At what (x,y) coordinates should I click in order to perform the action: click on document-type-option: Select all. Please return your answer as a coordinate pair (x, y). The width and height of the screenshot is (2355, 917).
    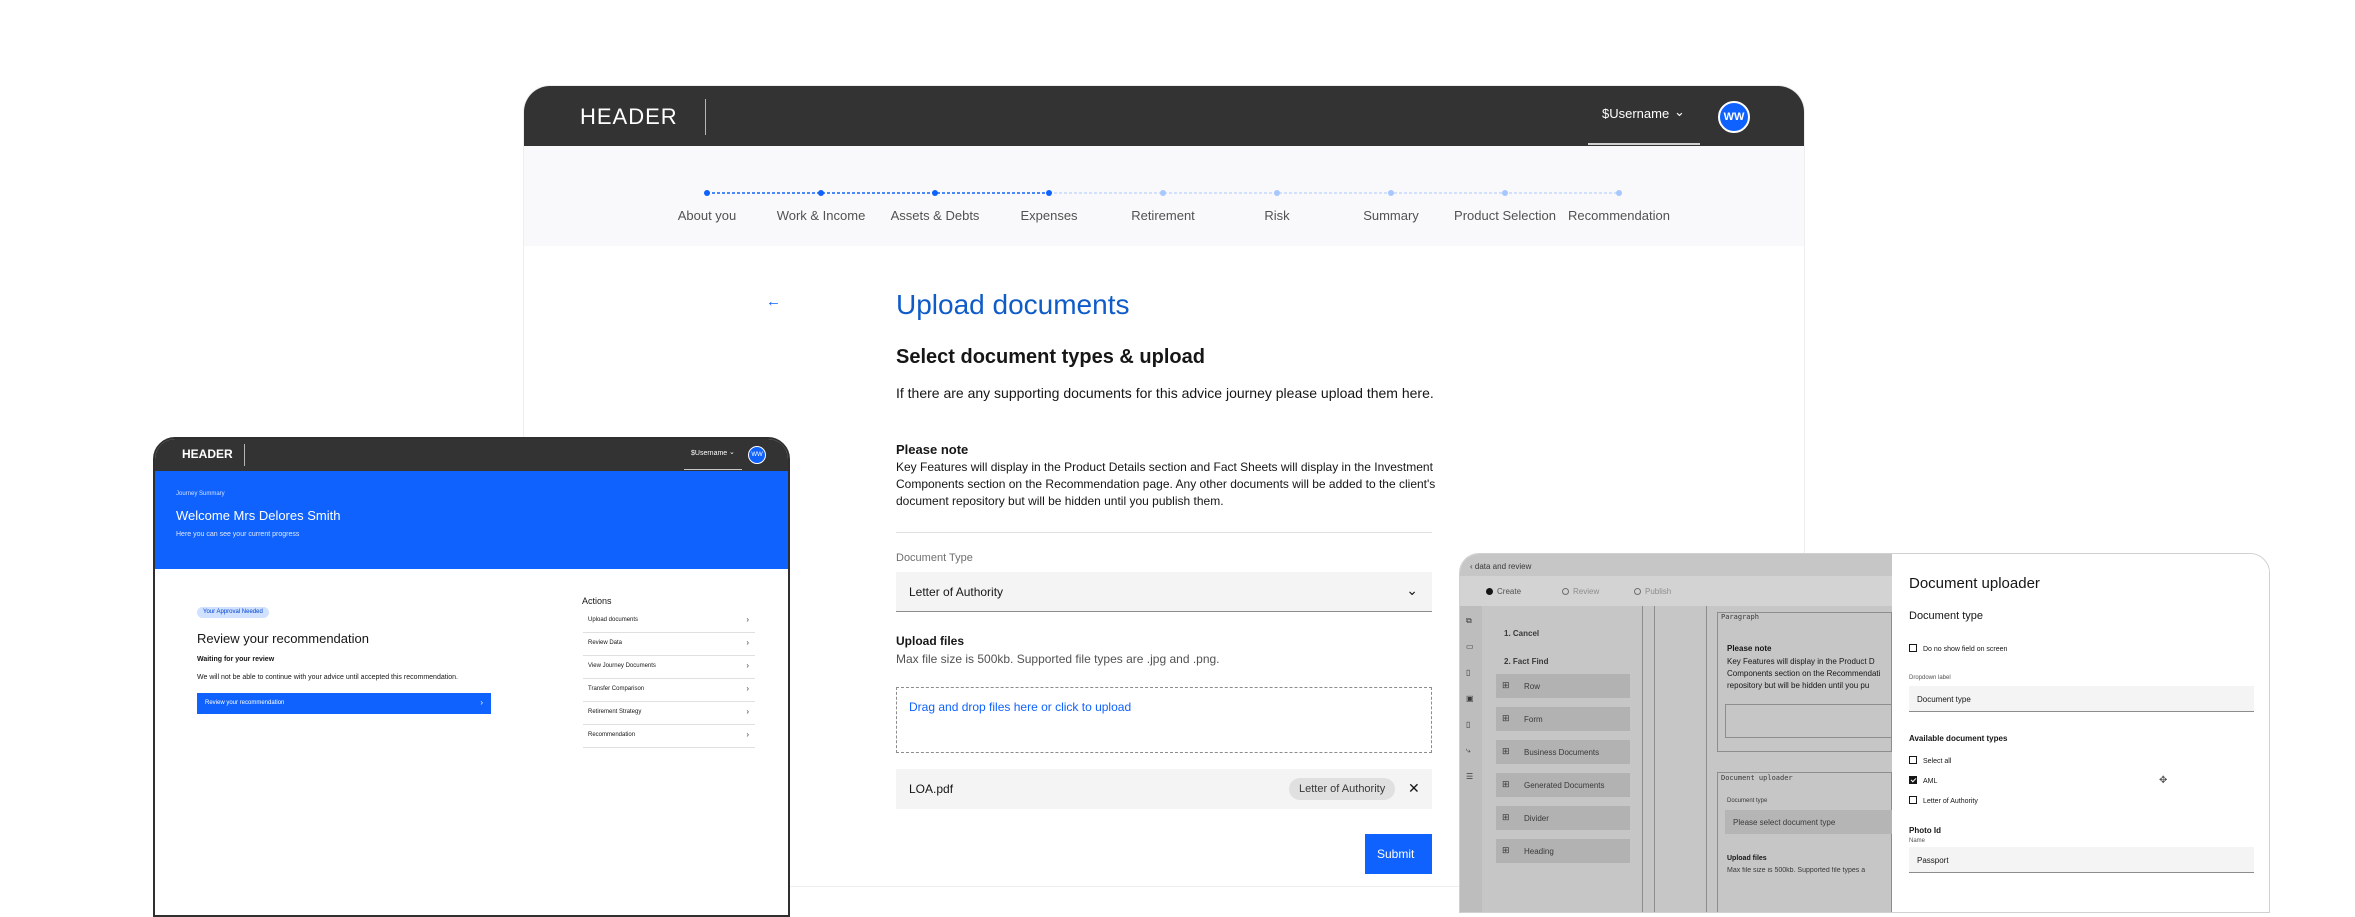
    Looking at the image, I should click on (1930, 760).